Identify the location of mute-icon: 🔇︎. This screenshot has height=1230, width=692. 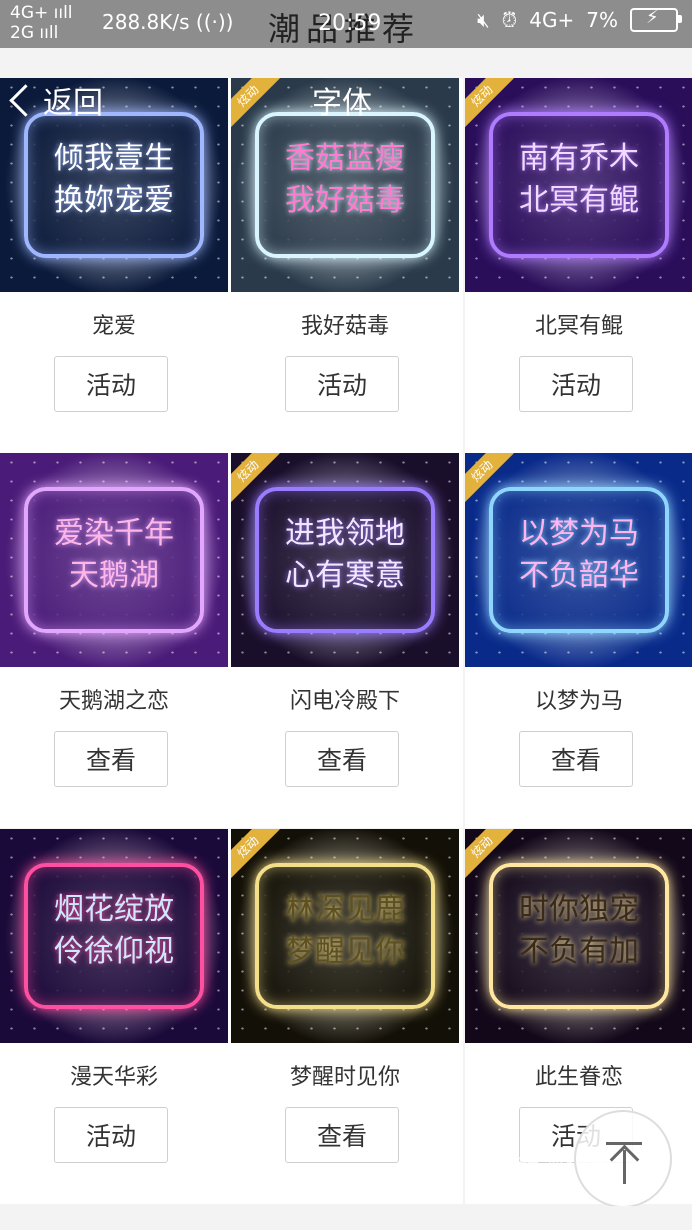
(483, 20).